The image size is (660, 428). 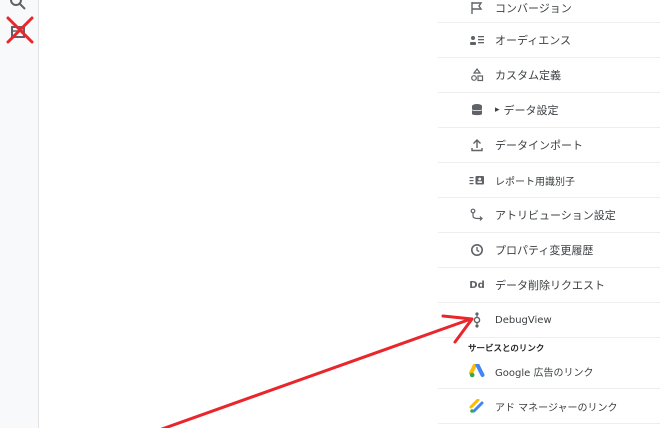 I want to click on menu-item-label: プロパティ変更履歴, so click(x=544, y=250).